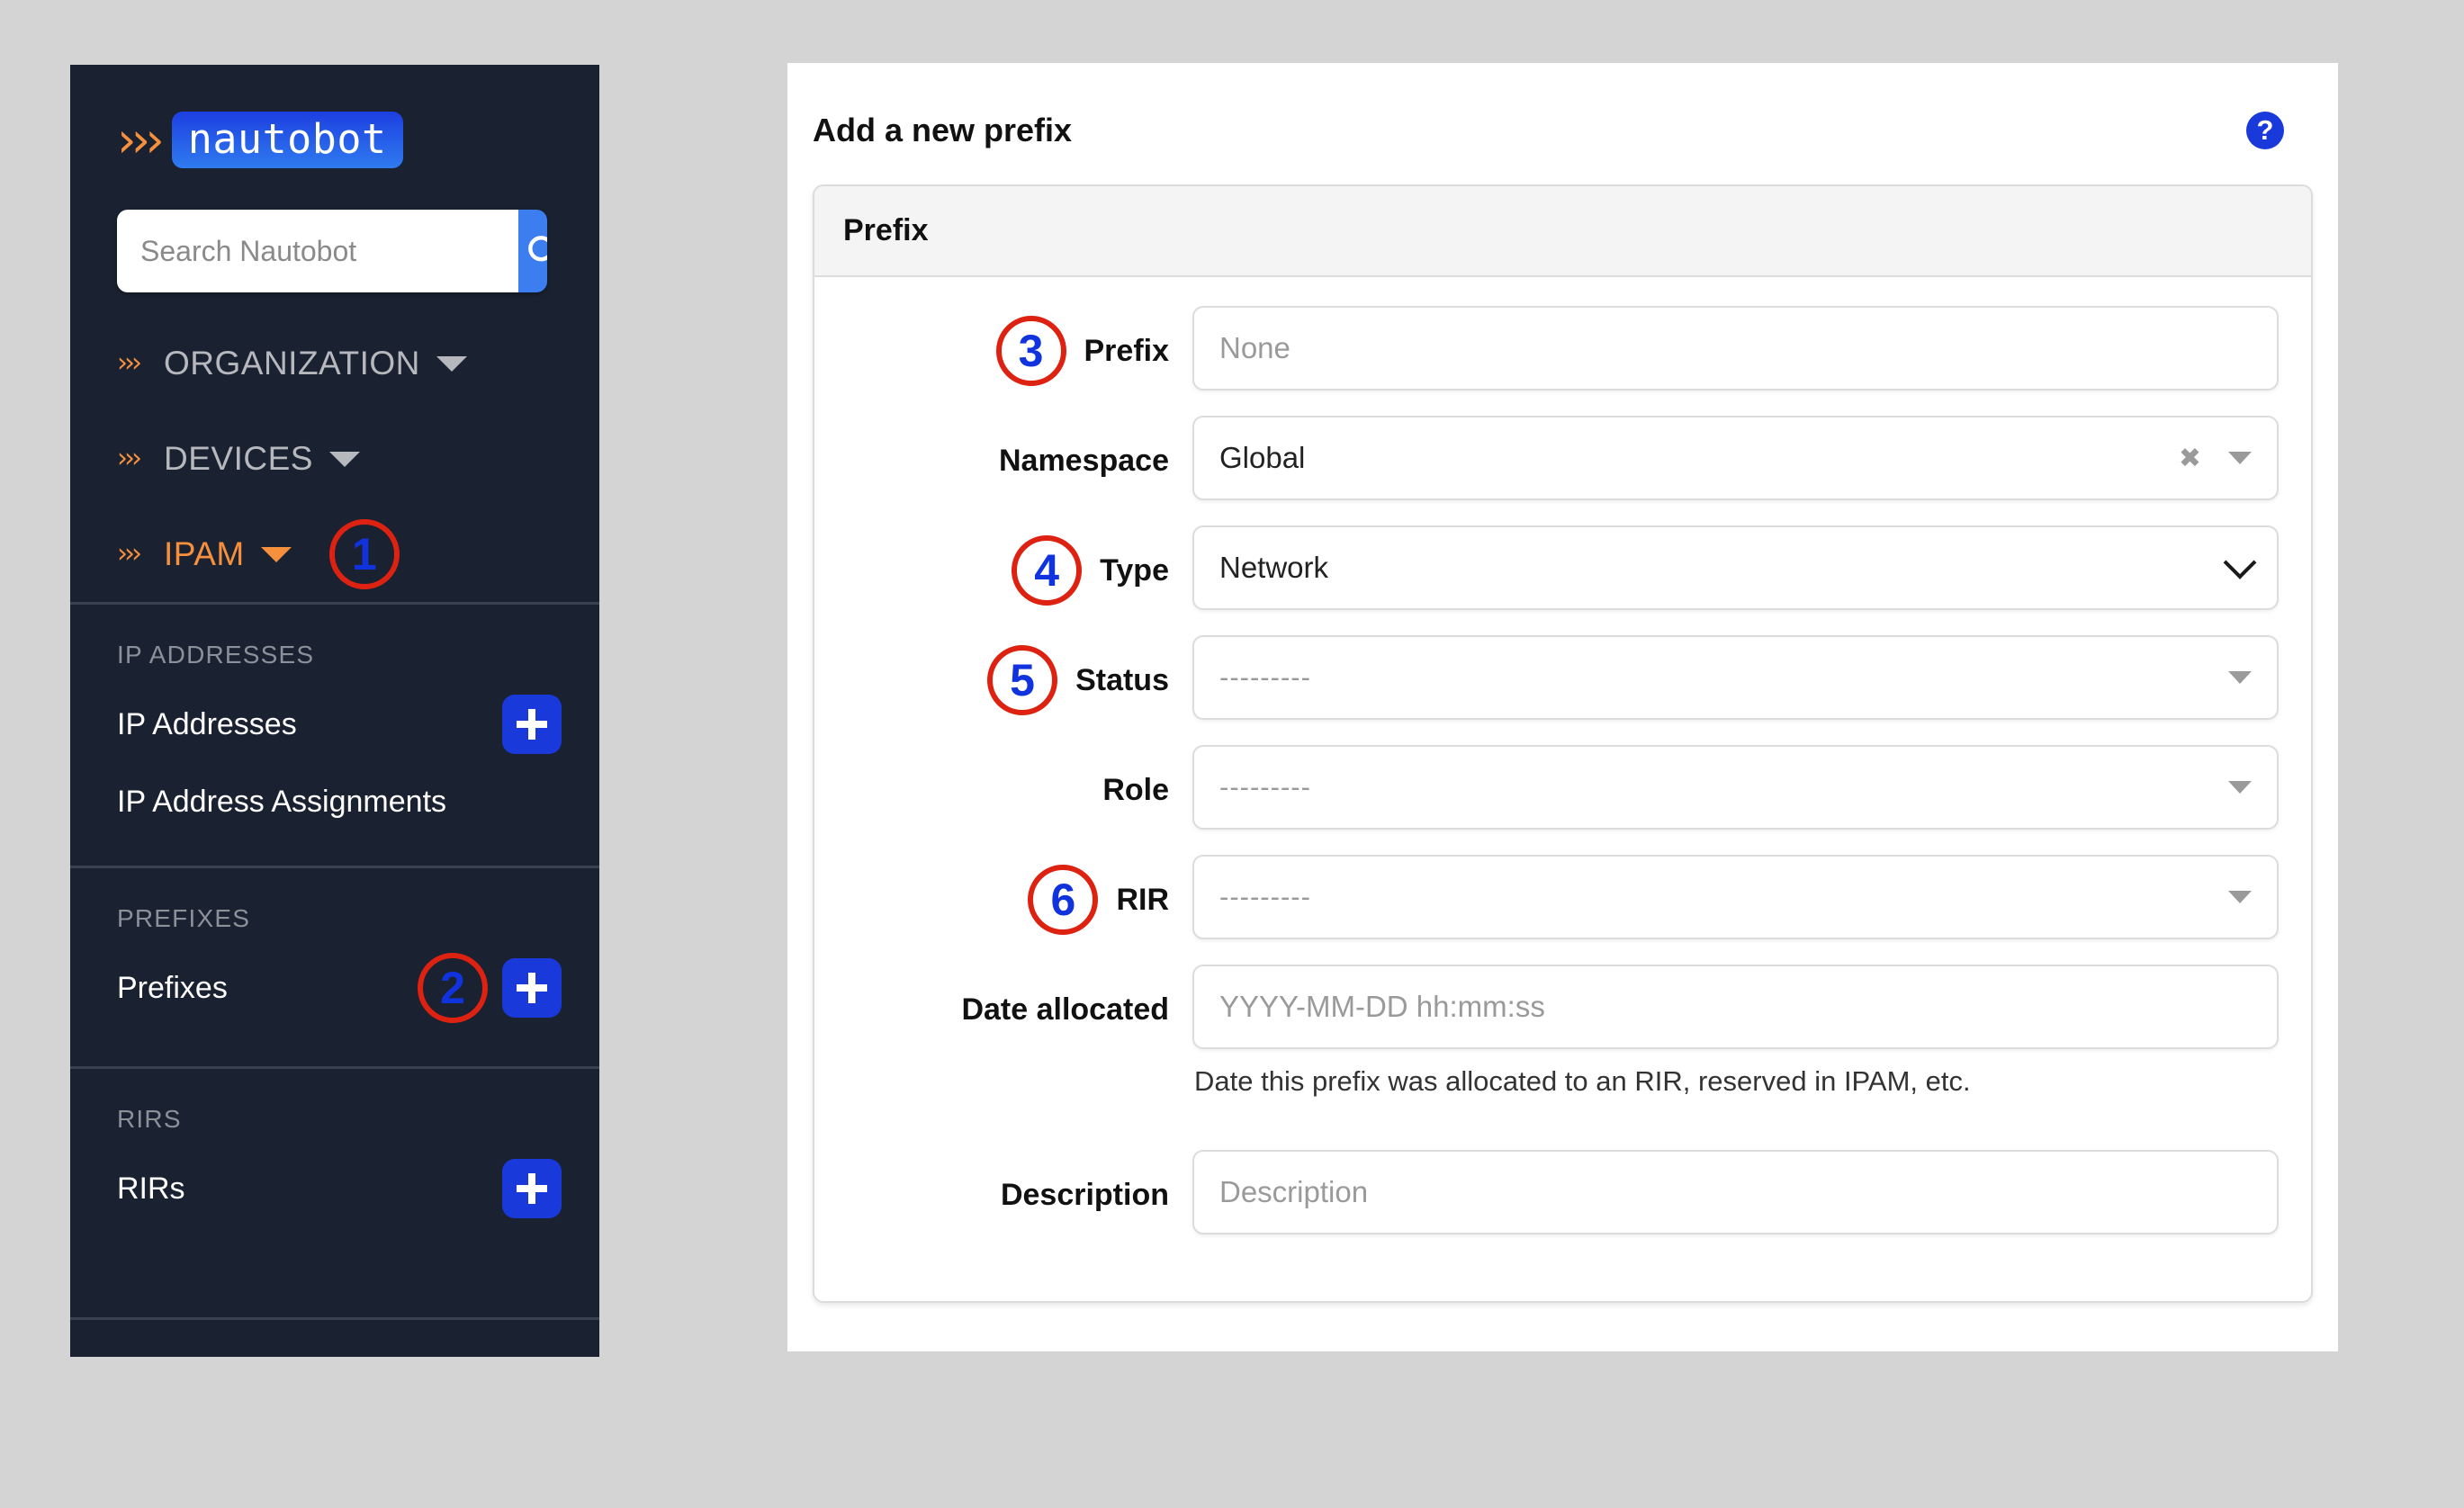 The height and width of the screenshot is (1508, 2464). Describe the element at coordinates (1063, 900) in the screenshot. I see `annotation-marker-6: 6` at that location.